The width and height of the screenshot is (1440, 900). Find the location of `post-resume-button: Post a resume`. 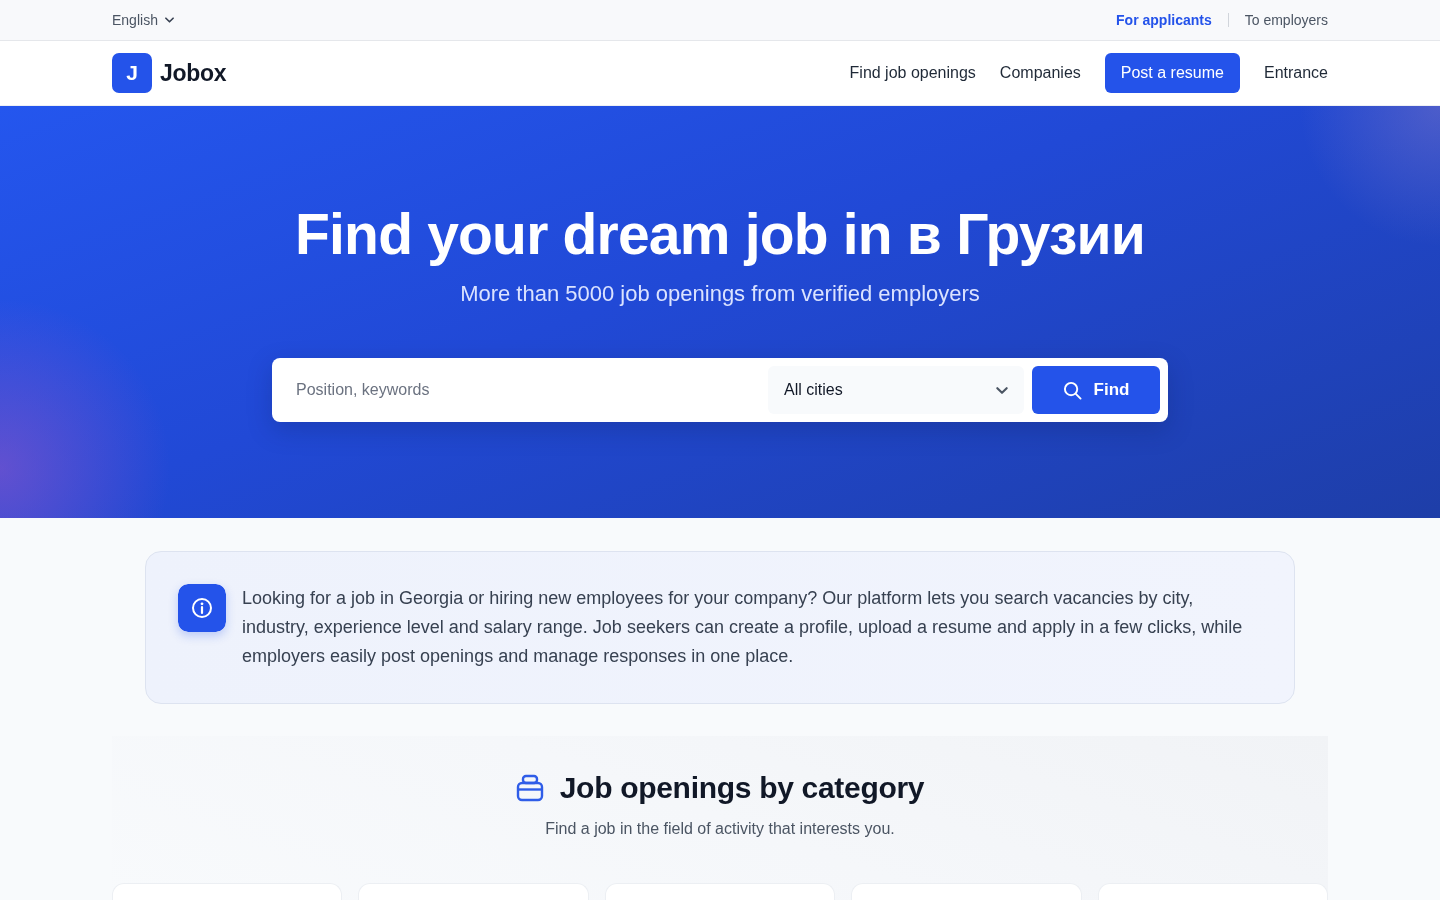

post-resume-button: Post a resume is located at coordinates (1172, 73).